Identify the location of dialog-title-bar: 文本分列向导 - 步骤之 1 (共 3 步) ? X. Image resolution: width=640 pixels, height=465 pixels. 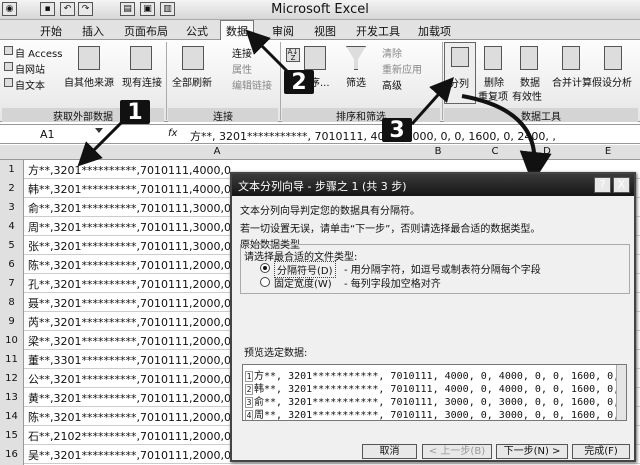
(433, 185).